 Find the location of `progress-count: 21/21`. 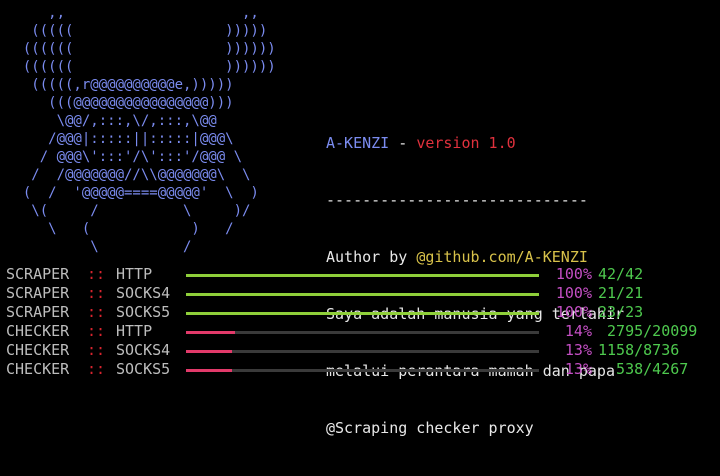

progress-count: 21/21 is located at coordinates (621, 293).